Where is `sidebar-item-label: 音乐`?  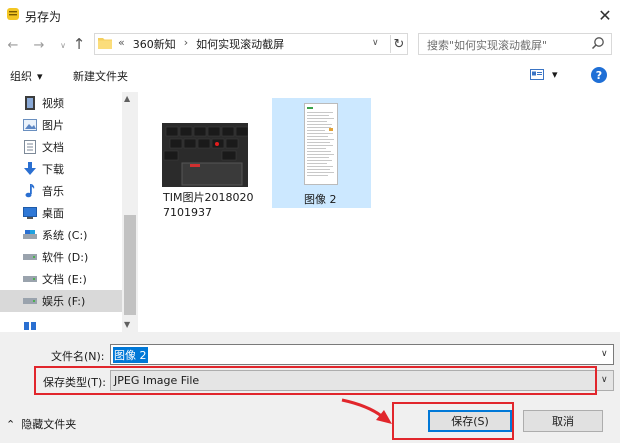 sidebar-item-label: 音乐 is located at coordinates (53, 191).